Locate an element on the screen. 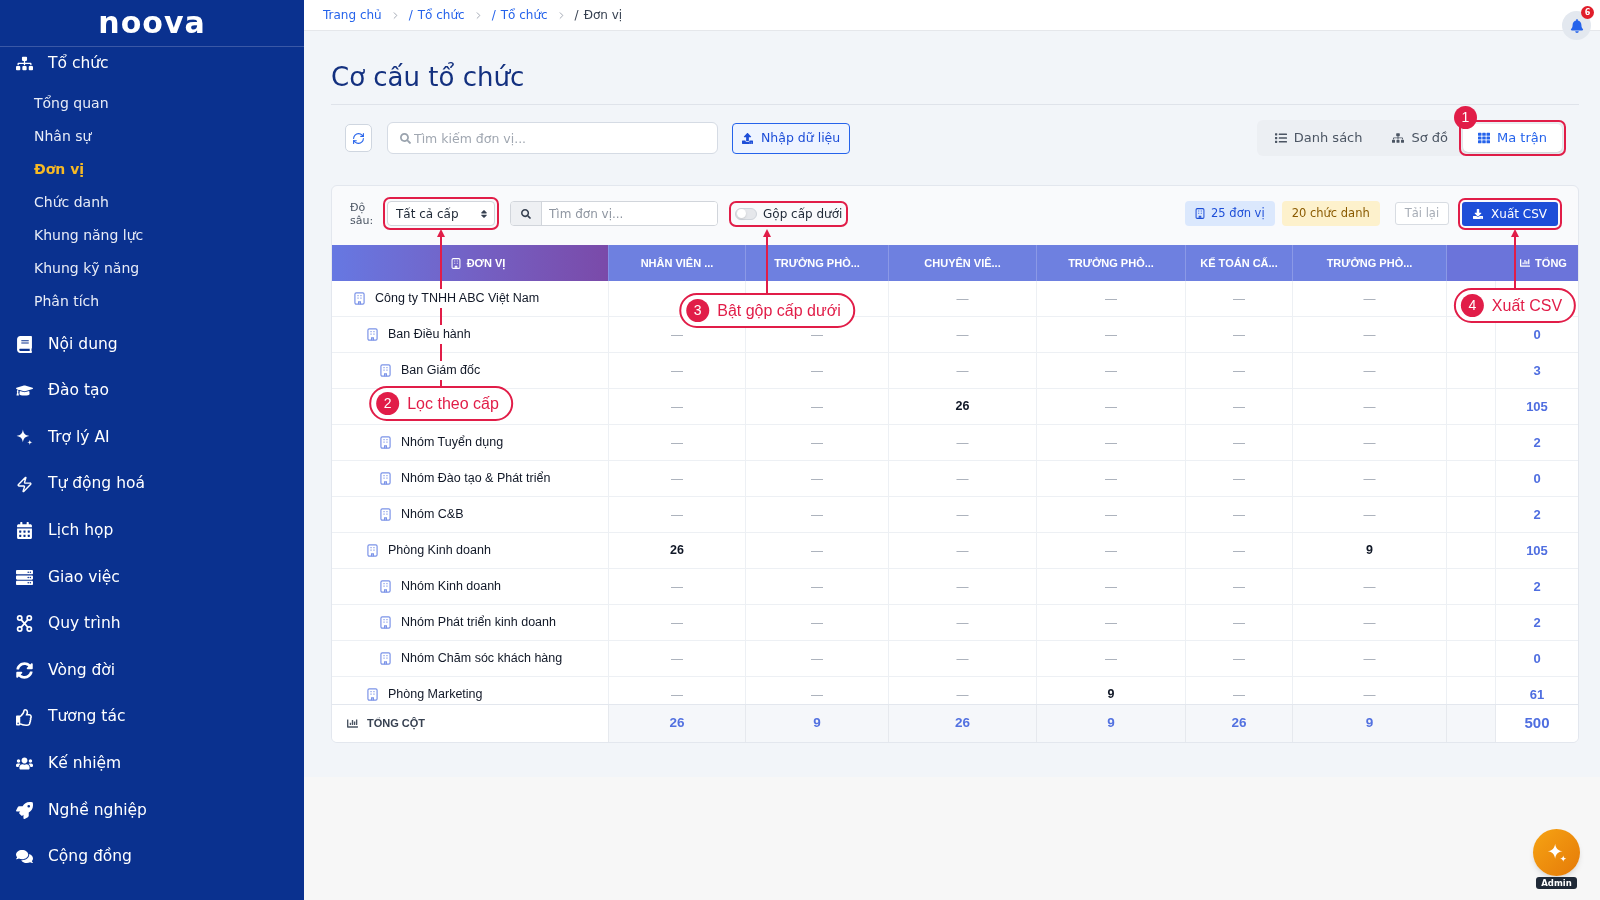 This screenshot has height=900, width=1600. node-graph-icon is located at coordinates (24, 624).